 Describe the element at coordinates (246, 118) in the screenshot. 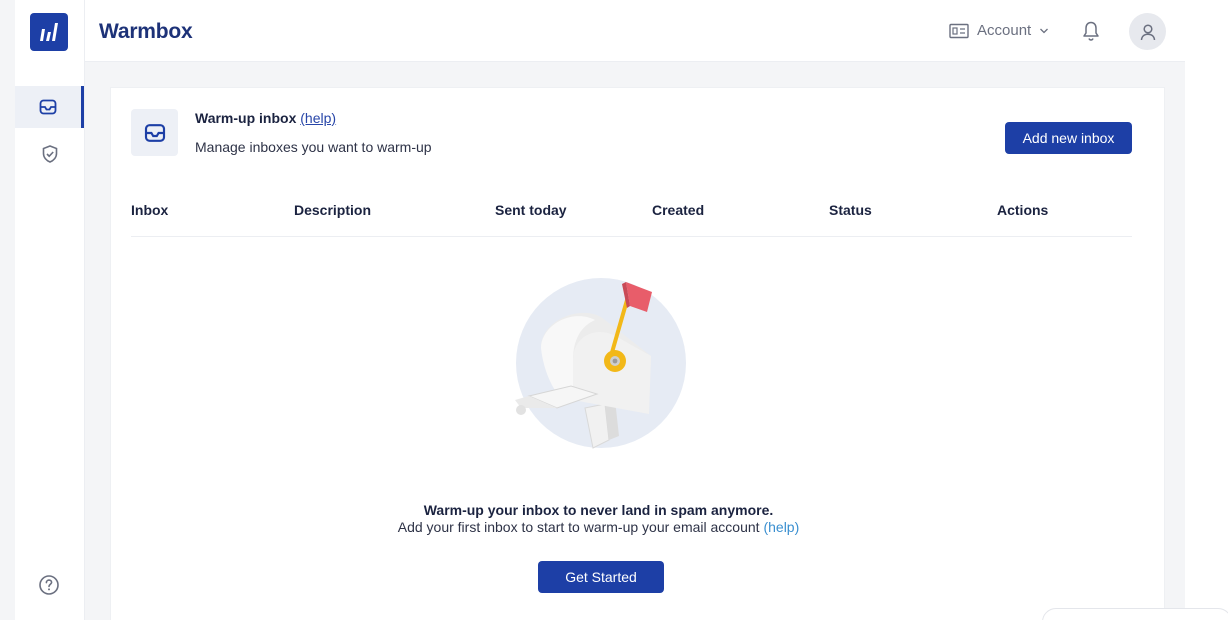

I see `page-title-text: Warm-up inbox` at that location.